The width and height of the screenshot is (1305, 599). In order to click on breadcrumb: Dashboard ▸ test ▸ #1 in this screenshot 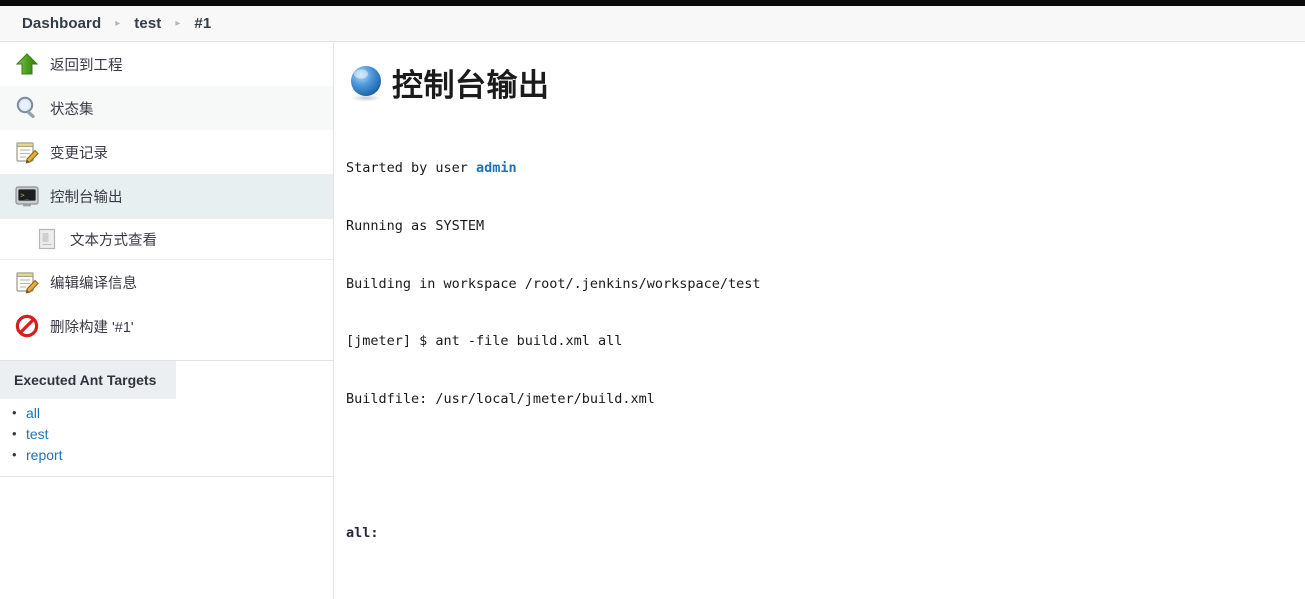, I will do `click(652, 24)`.